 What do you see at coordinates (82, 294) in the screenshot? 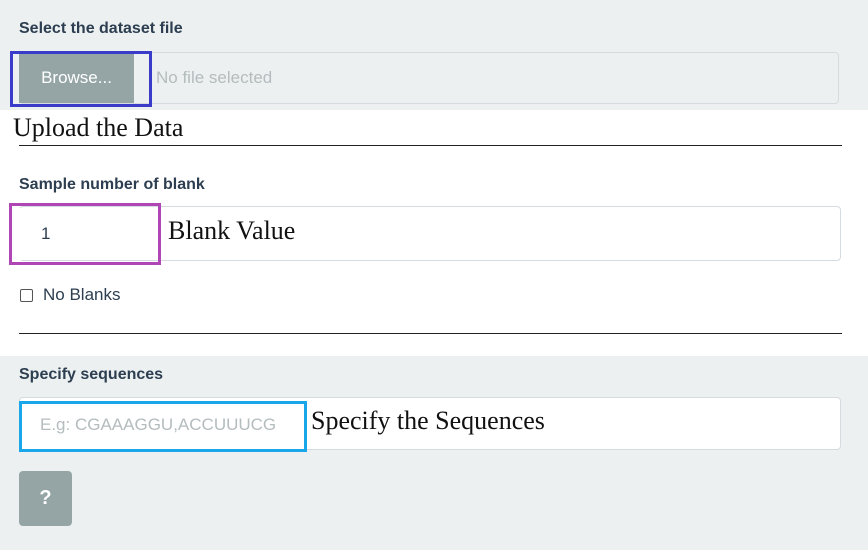
I see `no-blanks-label: No Blanks` at bounding box center [82, 294].